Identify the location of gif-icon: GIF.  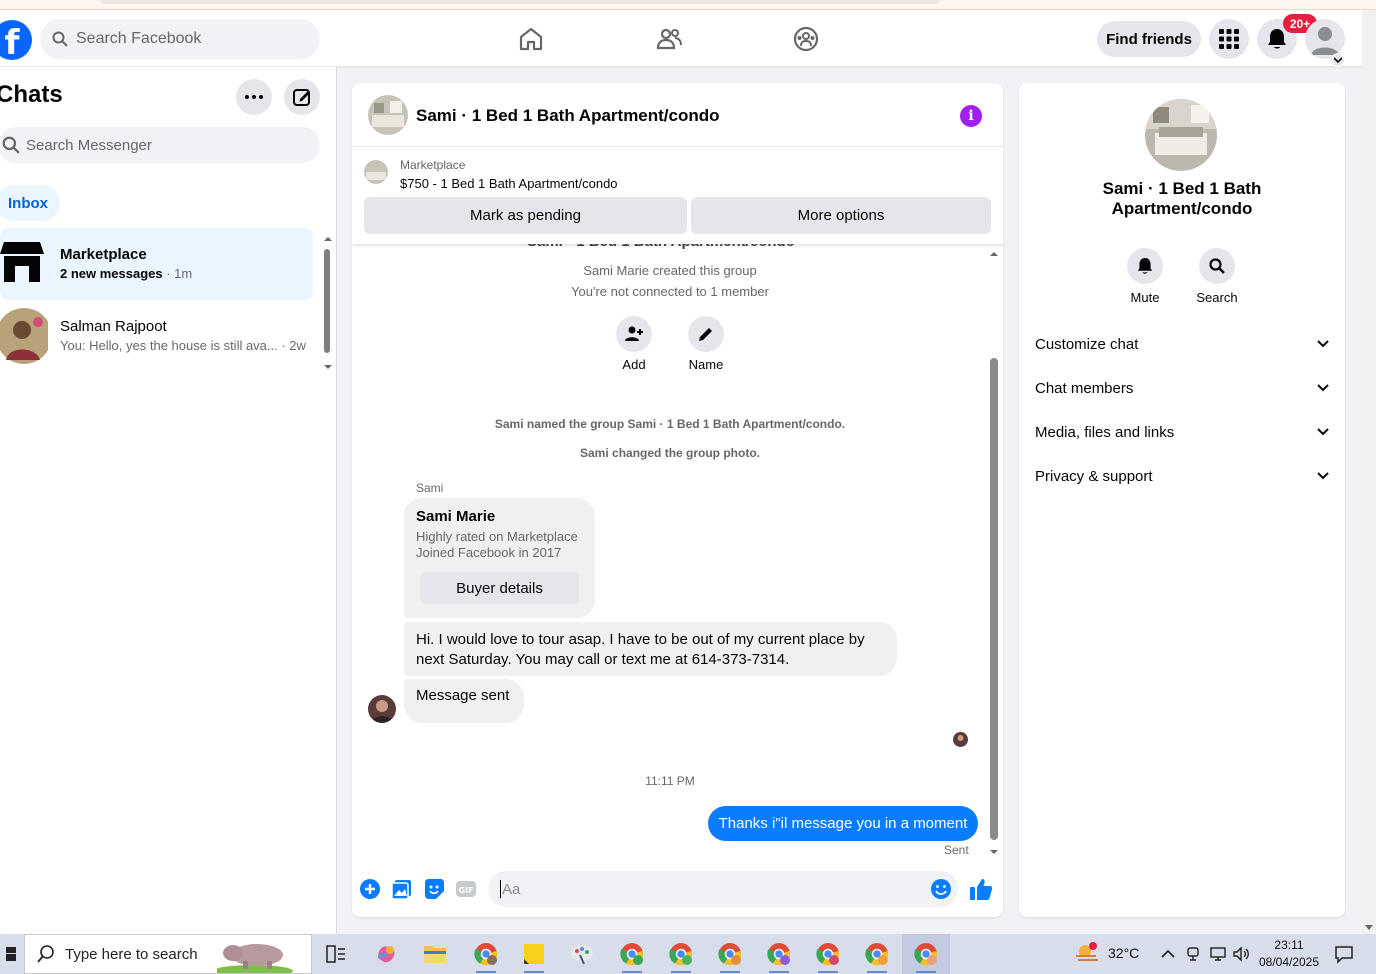
(466, 889).